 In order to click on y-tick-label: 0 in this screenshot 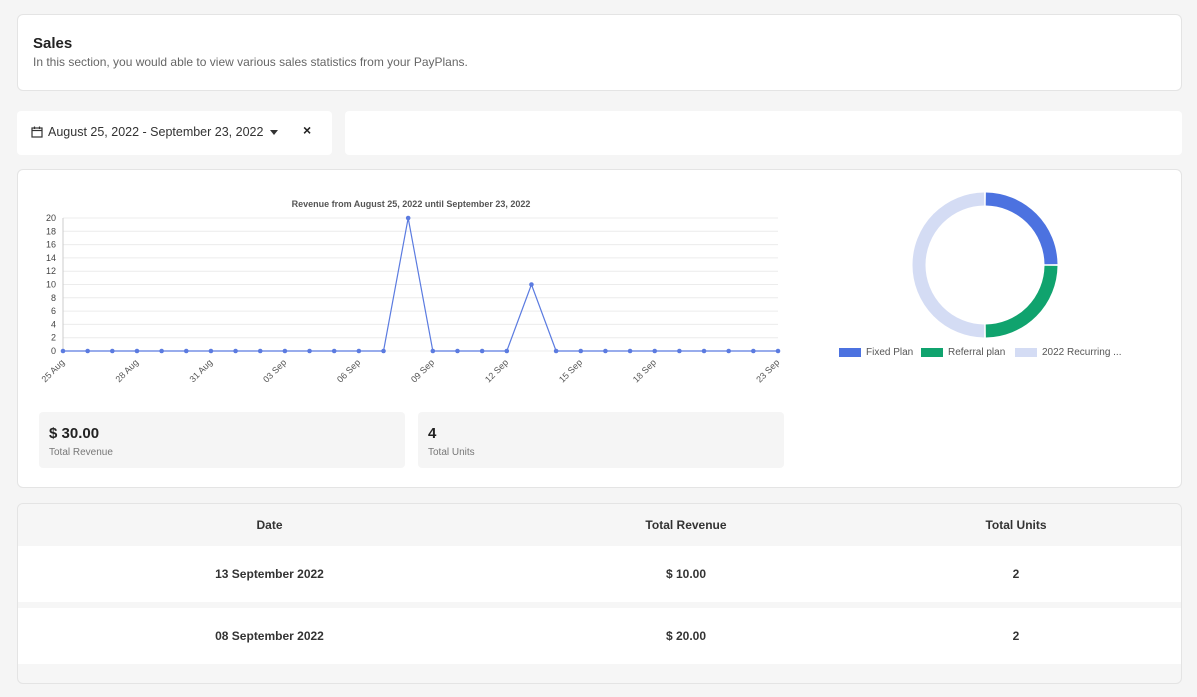, I will do `click(53, 351)`.